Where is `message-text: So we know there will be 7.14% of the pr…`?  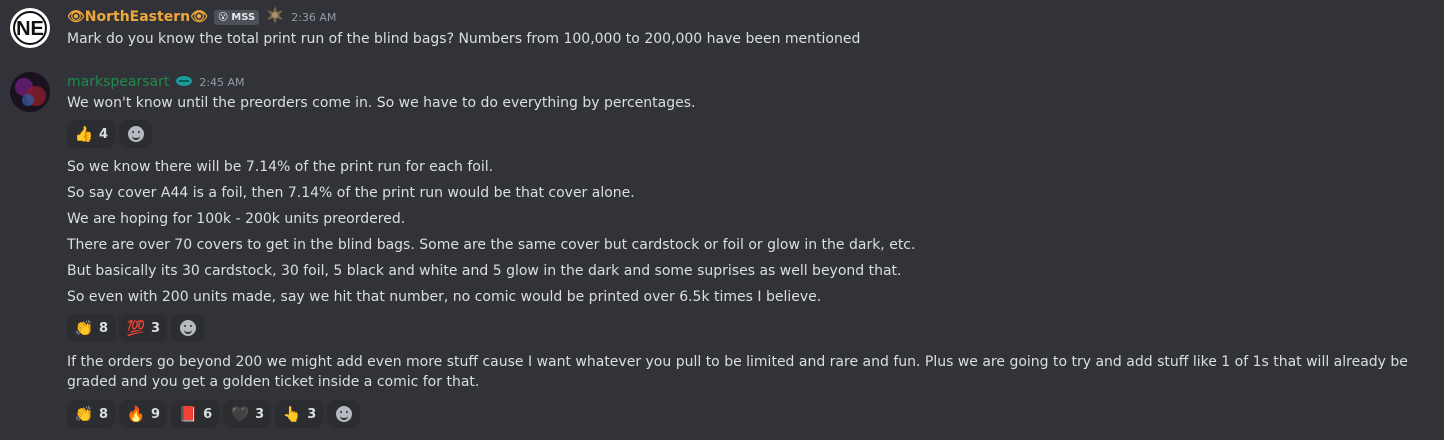 message-text: So we know there will be 7.14% of the pr… is located at coordinates (280, 167).